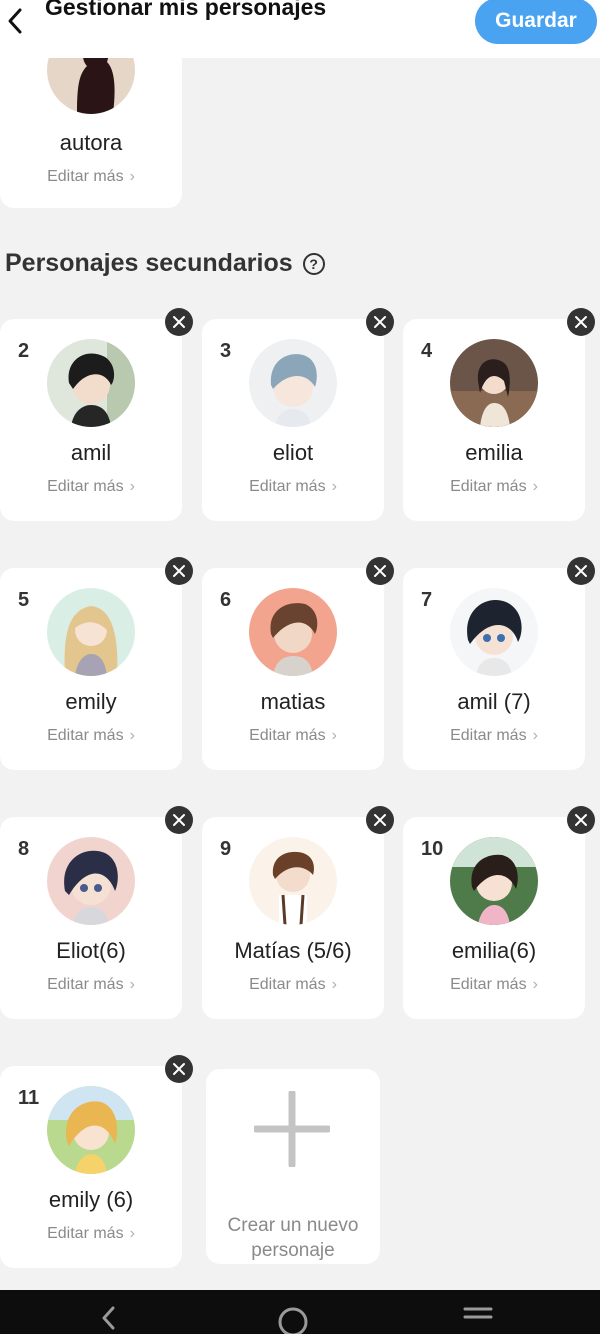  Describe the element at coordinates (24, 600) in the screenshot. I see `character-number: 5` at that location.